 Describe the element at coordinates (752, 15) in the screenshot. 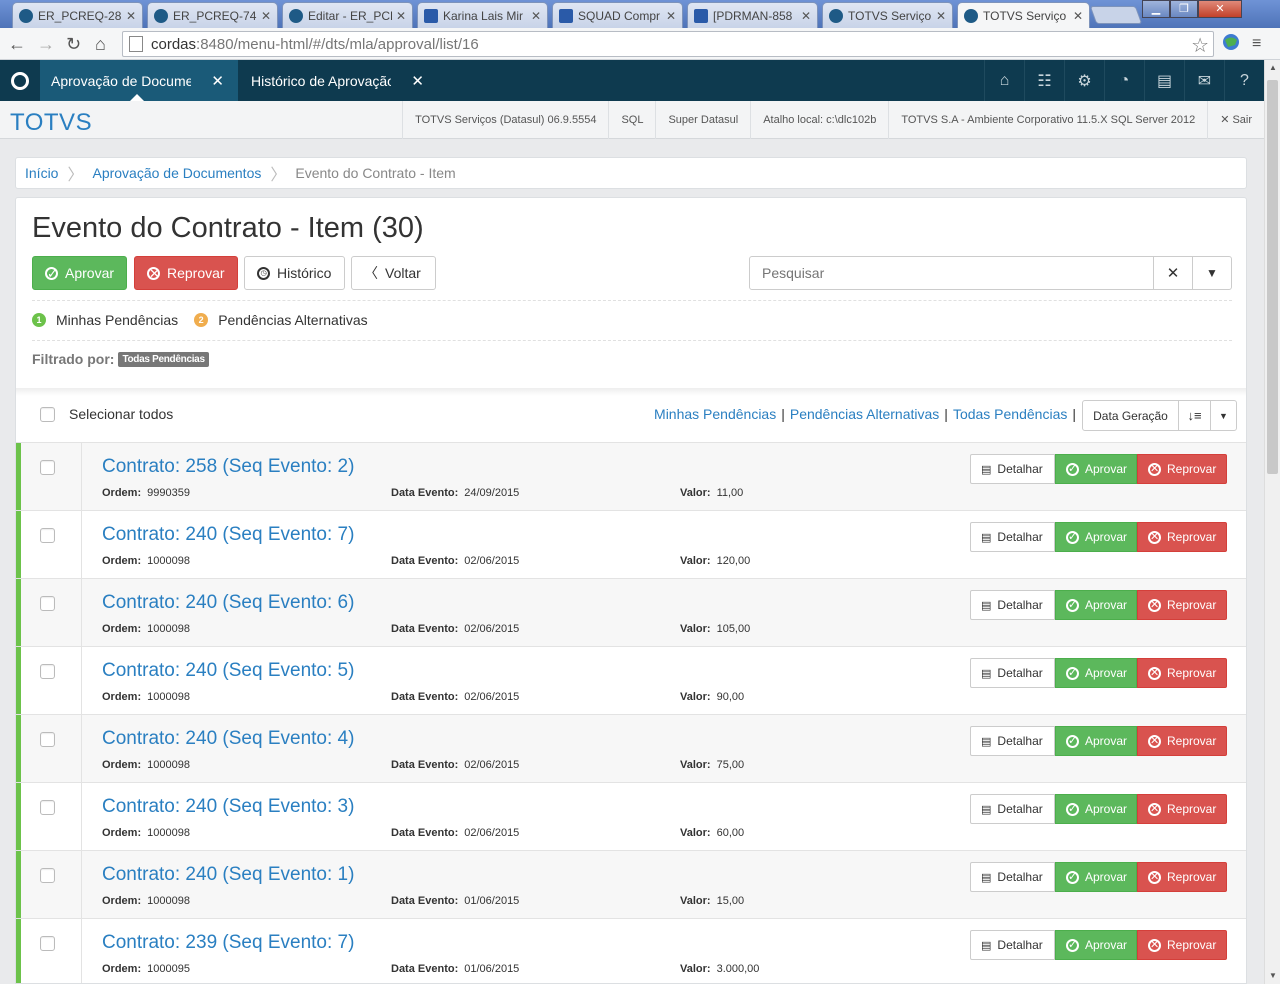

I see `browser-tab-6: [PDRMAN-858 ✕` at that location.